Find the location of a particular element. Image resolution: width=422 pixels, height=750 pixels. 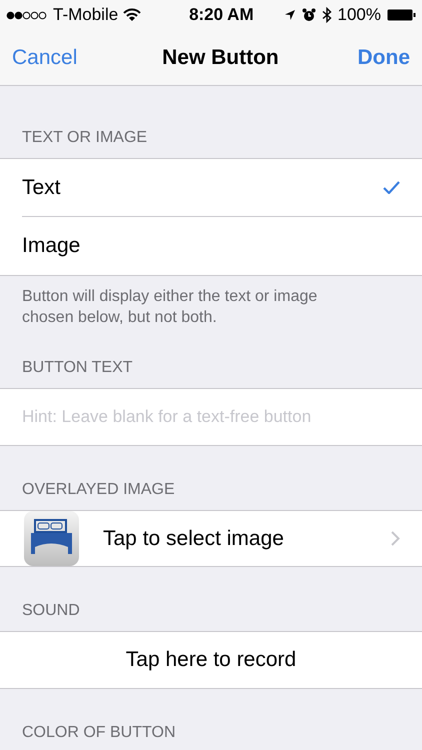

option-row: Text is located at coordinates (222, 188).